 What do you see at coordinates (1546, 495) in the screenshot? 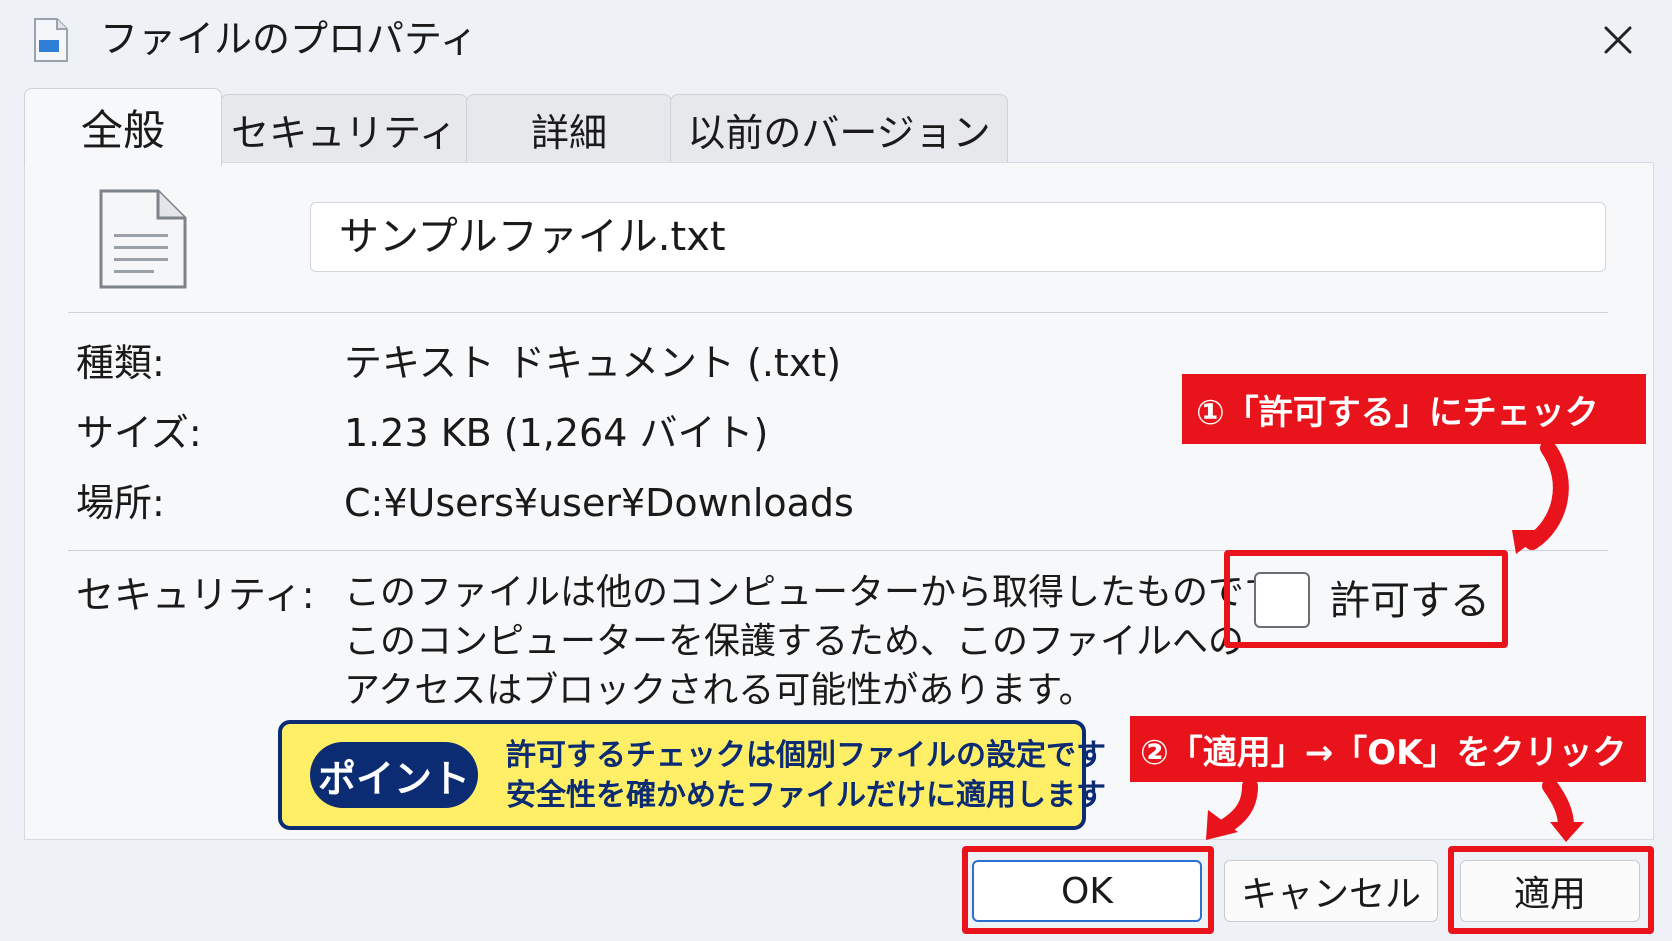
I see `arrow-step1` at bounding box center [1546, 495].